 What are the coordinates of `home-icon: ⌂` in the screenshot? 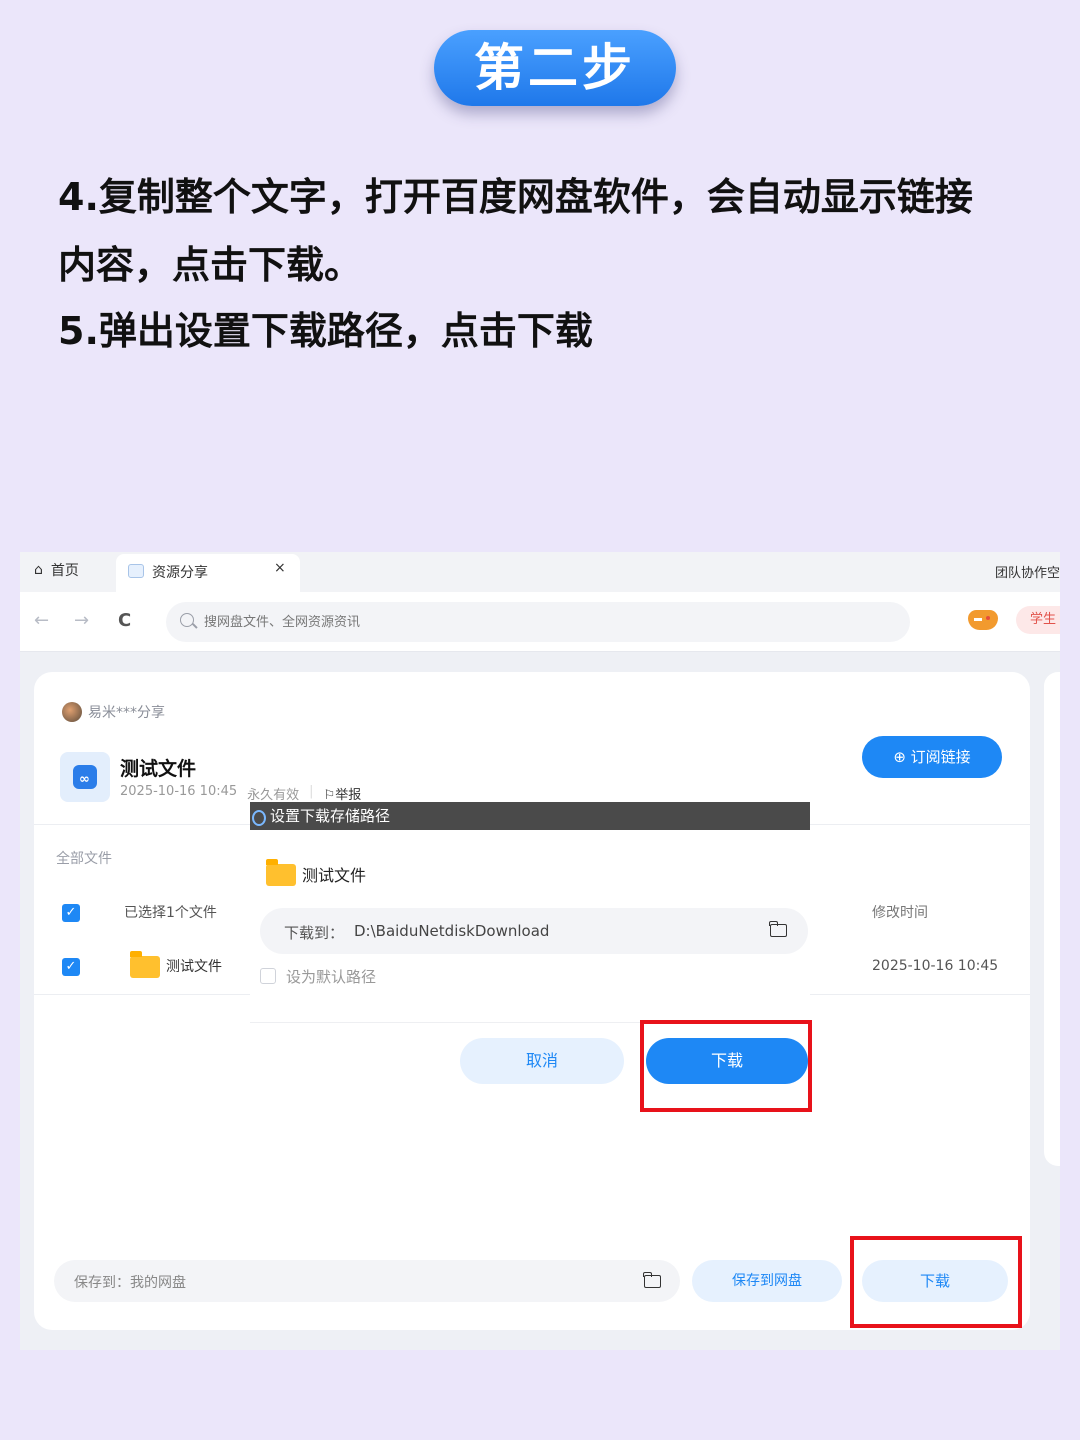 It's located at (38, 570).